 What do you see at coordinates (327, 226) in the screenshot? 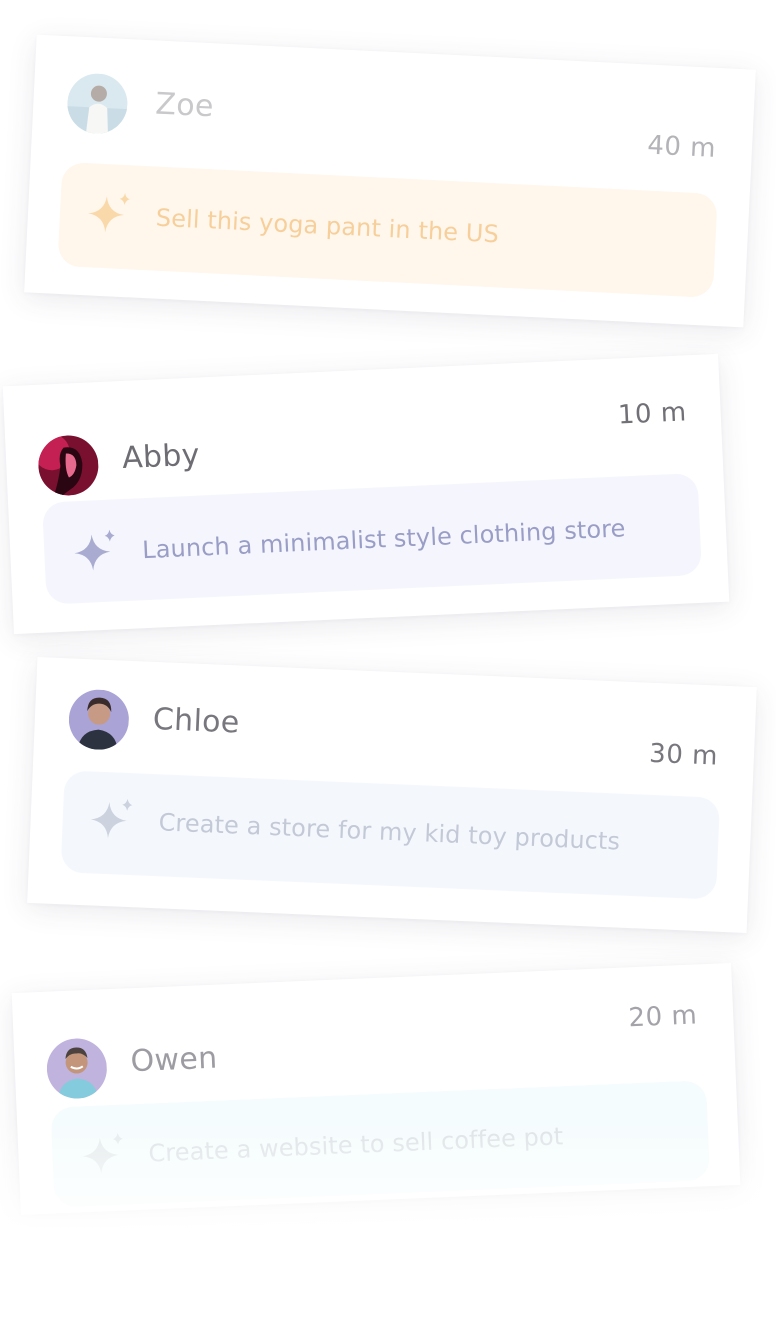
I see `prompt-text: Sell this yoga pant in the US` at bounding box center [327, 226].